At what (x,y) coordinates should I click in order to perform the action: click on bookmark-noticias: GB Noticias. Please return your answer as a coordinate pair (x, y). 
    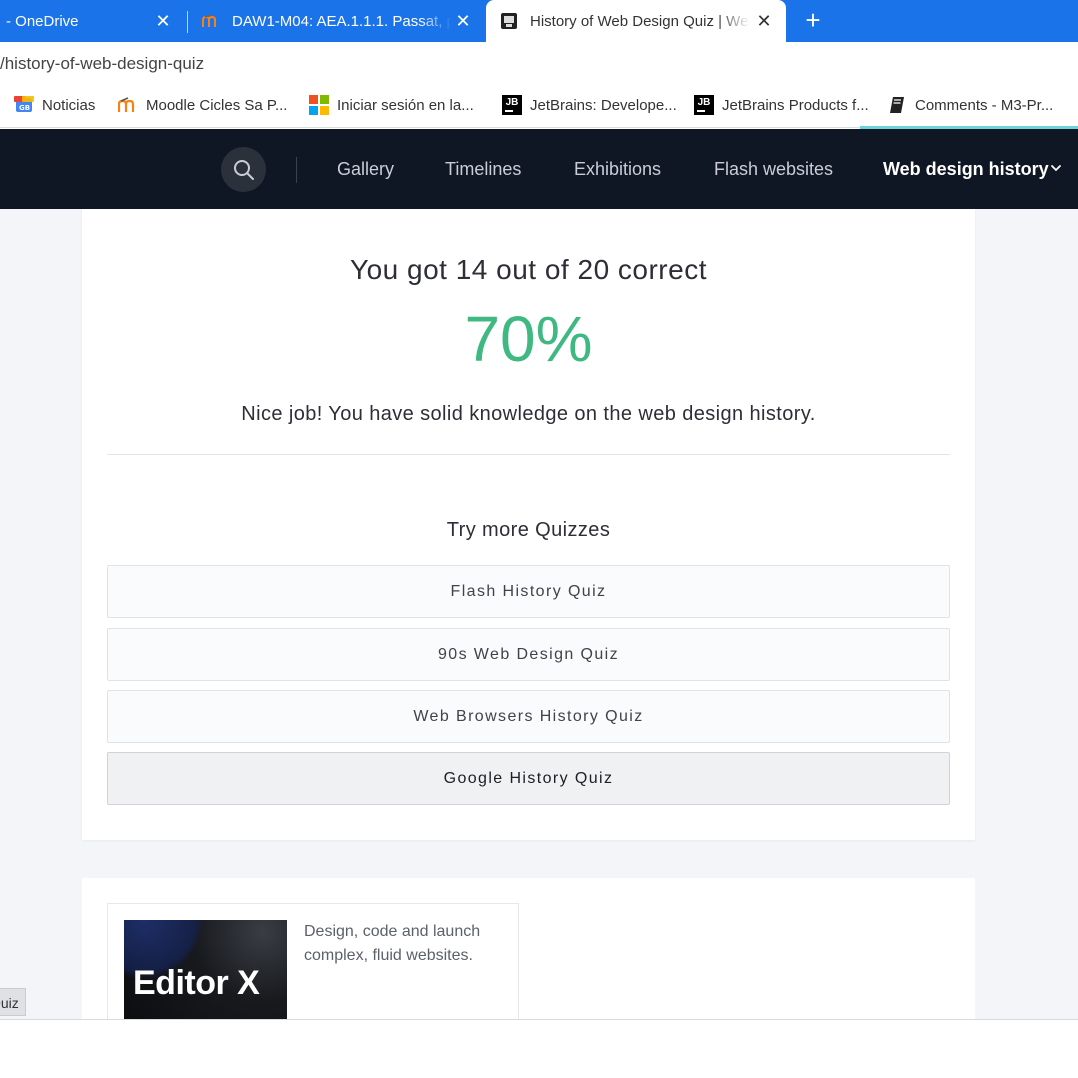
    Looking at the image, I should click on (54, 105).